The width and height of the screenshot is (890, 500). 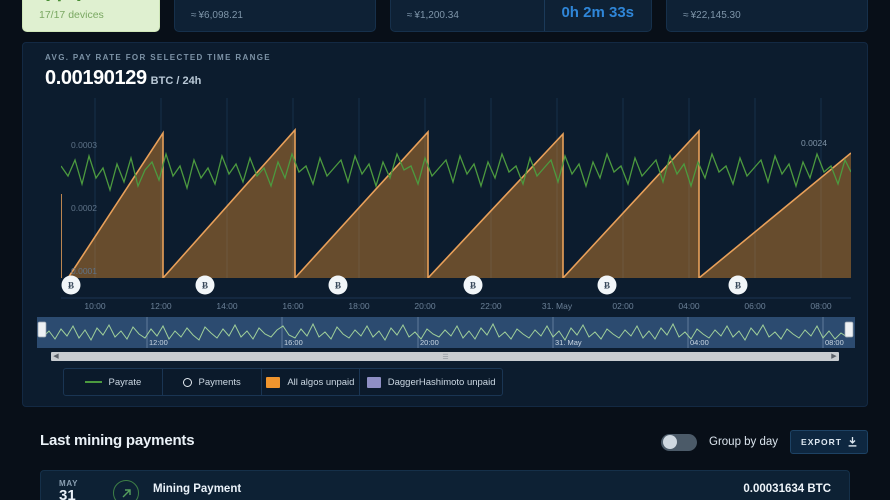 I want to click on page-title: Last mining payments, so click(x=117, y=440).